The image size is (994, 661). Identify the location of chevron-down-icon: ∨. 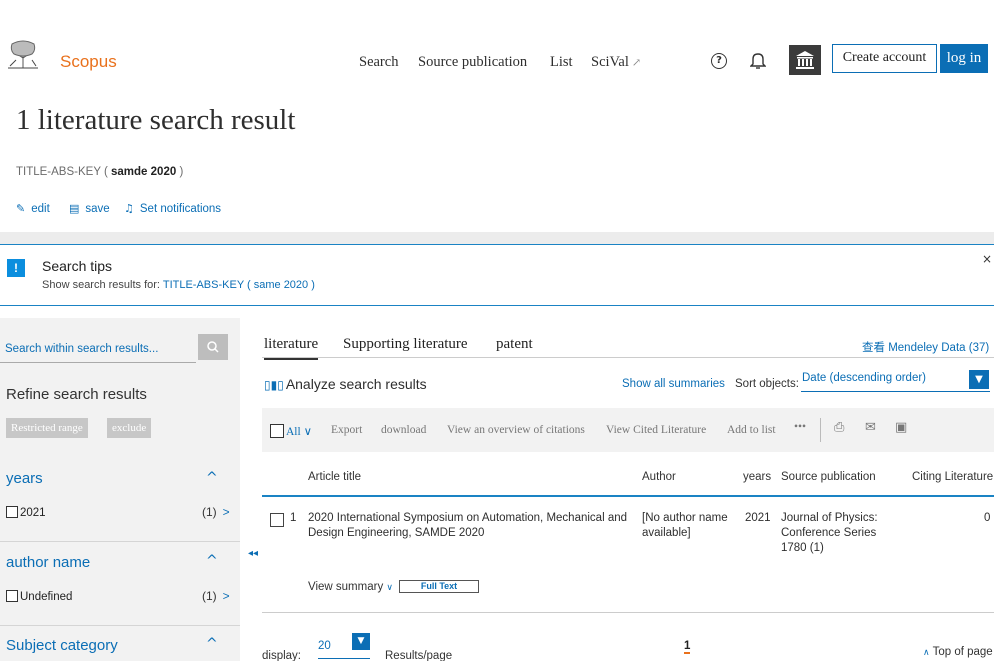
(389, 588).